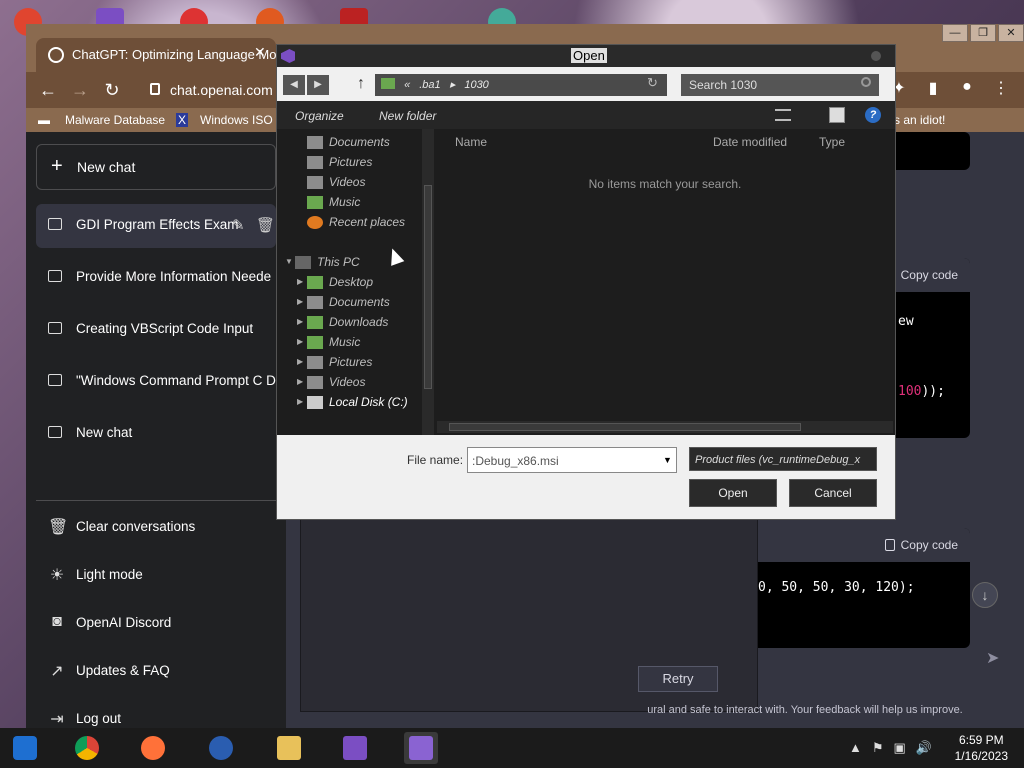  I want to click on clear-conversations-button: 🗑 Clear conversations, so click(156, 528).